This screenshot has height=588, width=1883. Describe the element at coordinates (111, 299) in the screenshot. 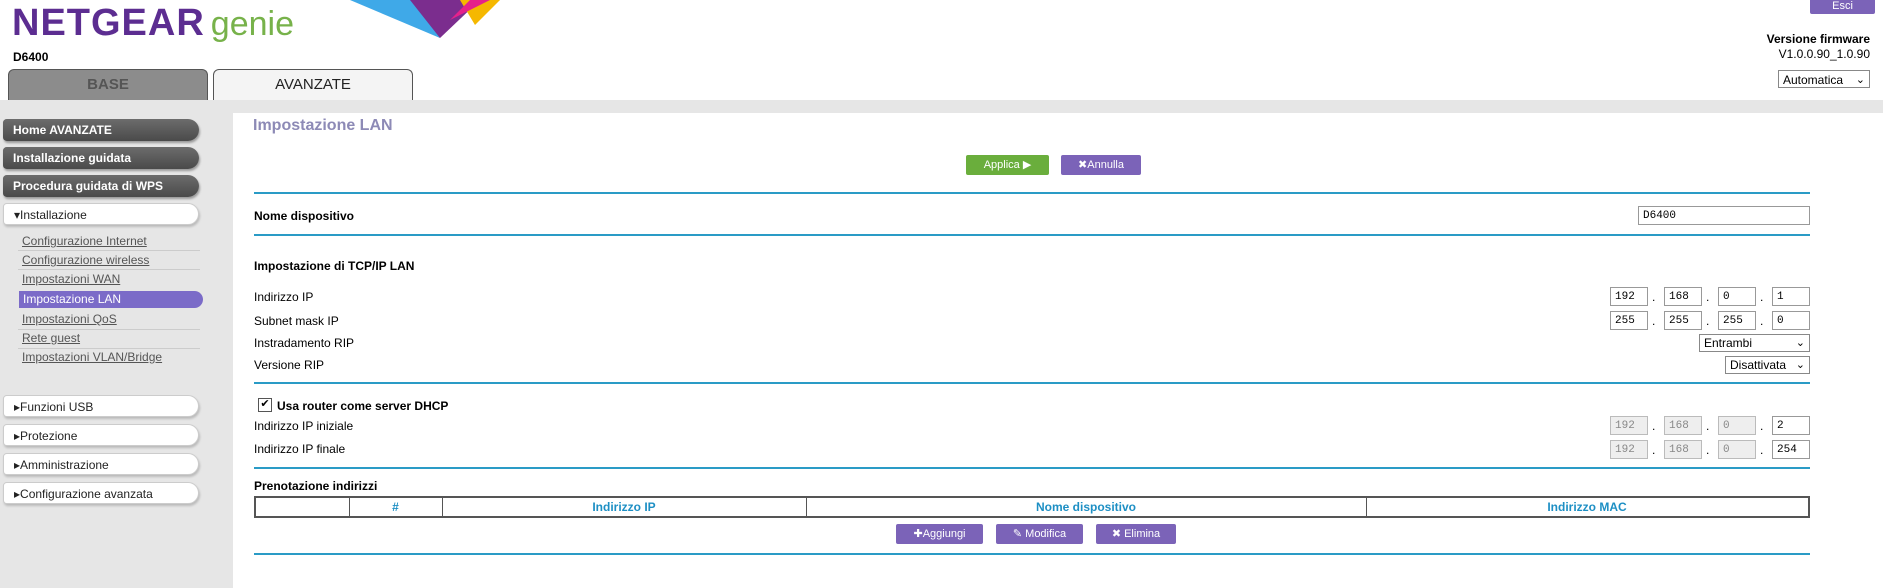

I see `sidebar-item-lan: Impostazione LAN` at that location.